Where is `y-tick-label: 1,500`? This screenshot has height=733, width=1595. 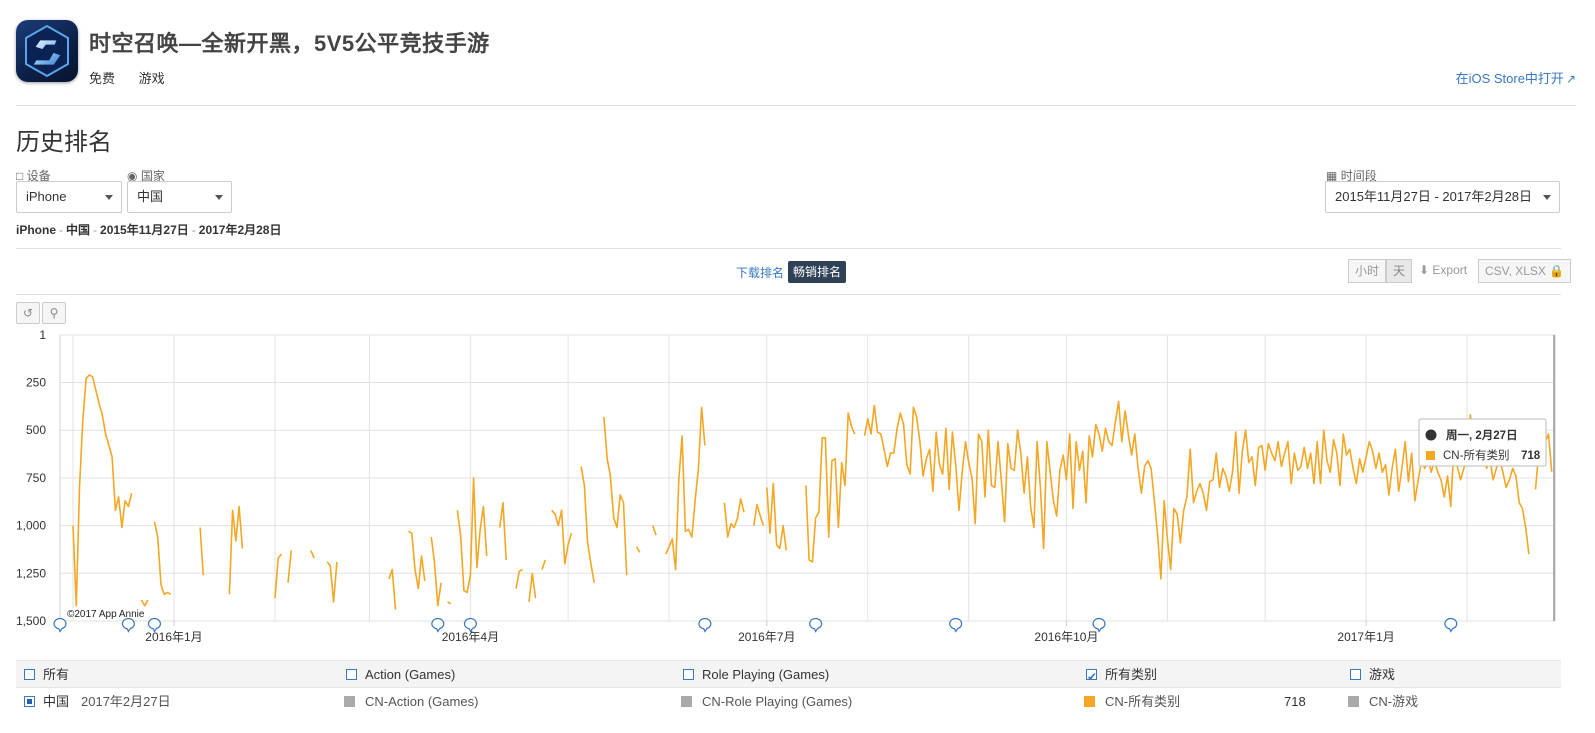 y-tick-label: 1,500 is located at coordinates (31, 621).